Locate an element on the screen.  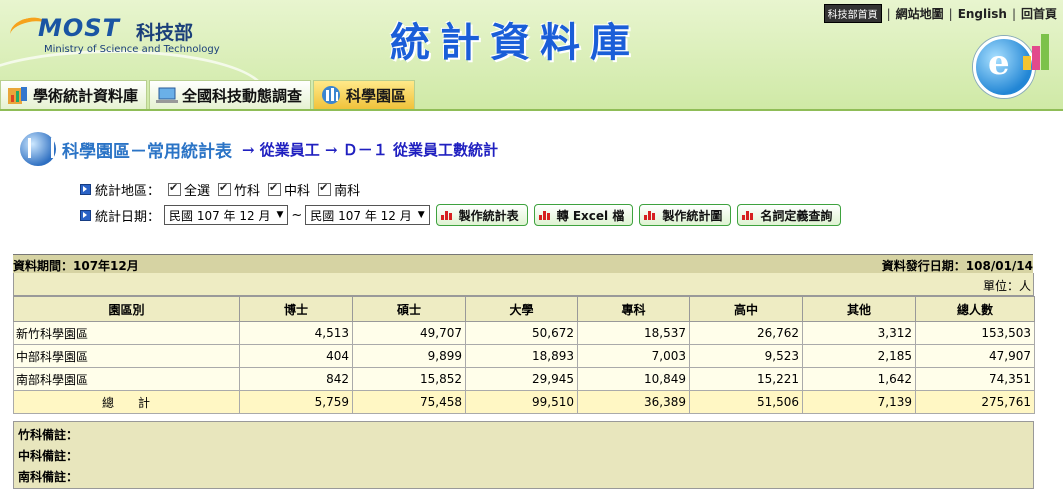
table-cell: 74,351 is located at coordinates (975, 379).